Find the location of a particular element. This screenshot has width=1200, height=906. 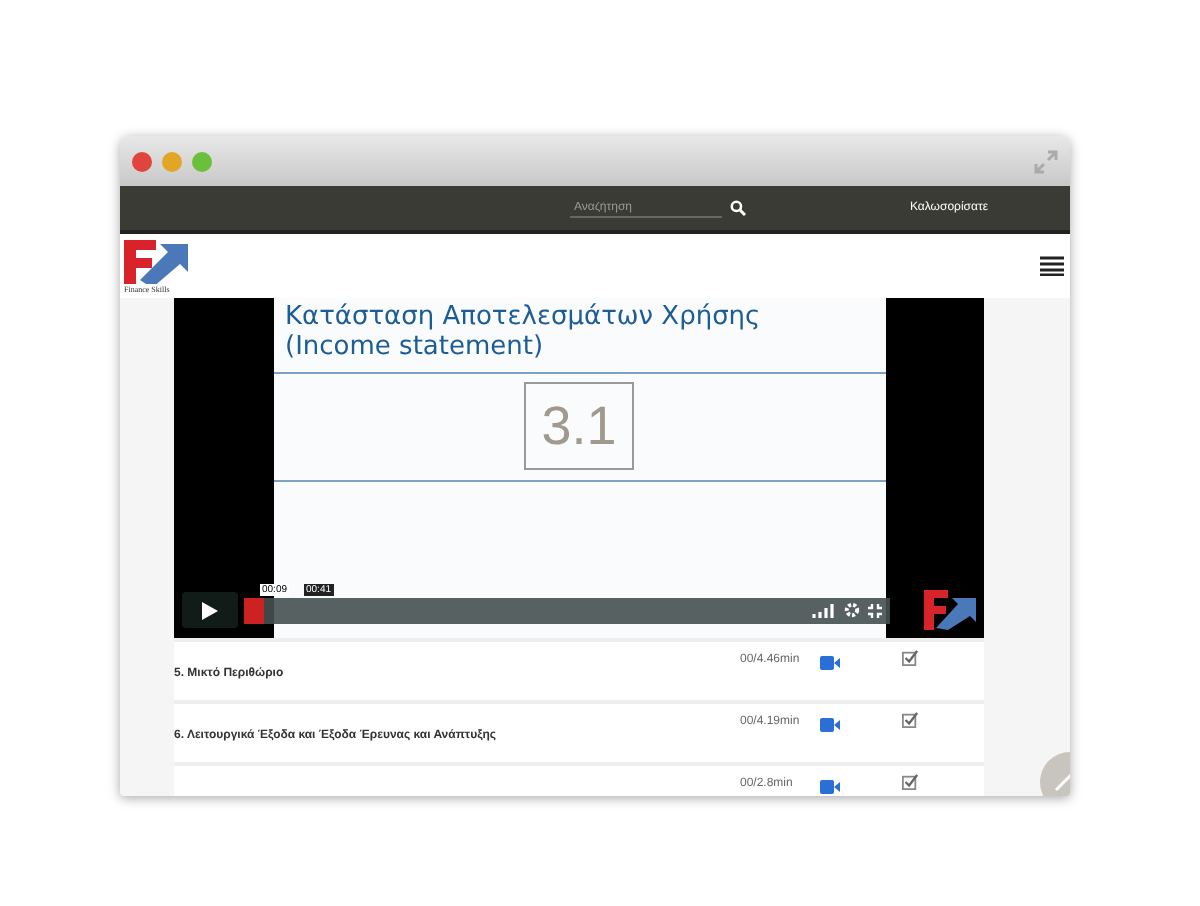

play-button is located at coordinates (210, 610).